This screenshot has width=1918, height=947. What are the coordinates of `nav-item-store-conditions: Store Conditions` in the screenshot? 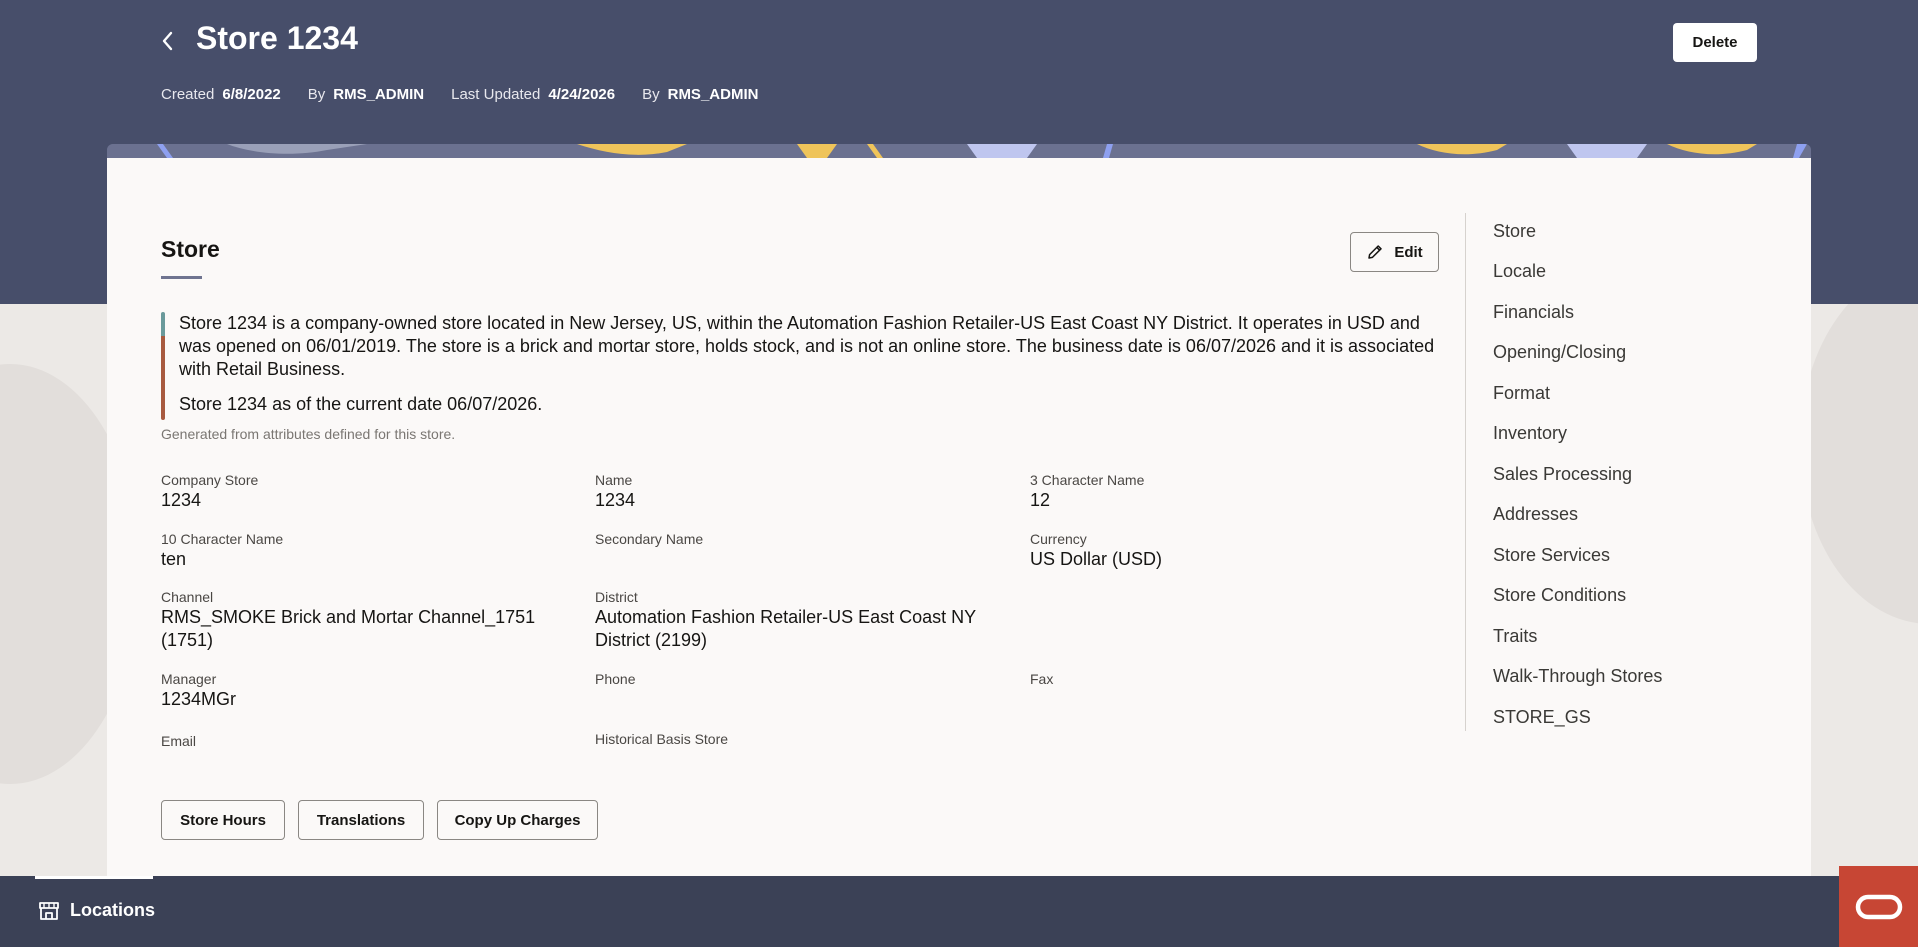 It's located at (1559, 595).